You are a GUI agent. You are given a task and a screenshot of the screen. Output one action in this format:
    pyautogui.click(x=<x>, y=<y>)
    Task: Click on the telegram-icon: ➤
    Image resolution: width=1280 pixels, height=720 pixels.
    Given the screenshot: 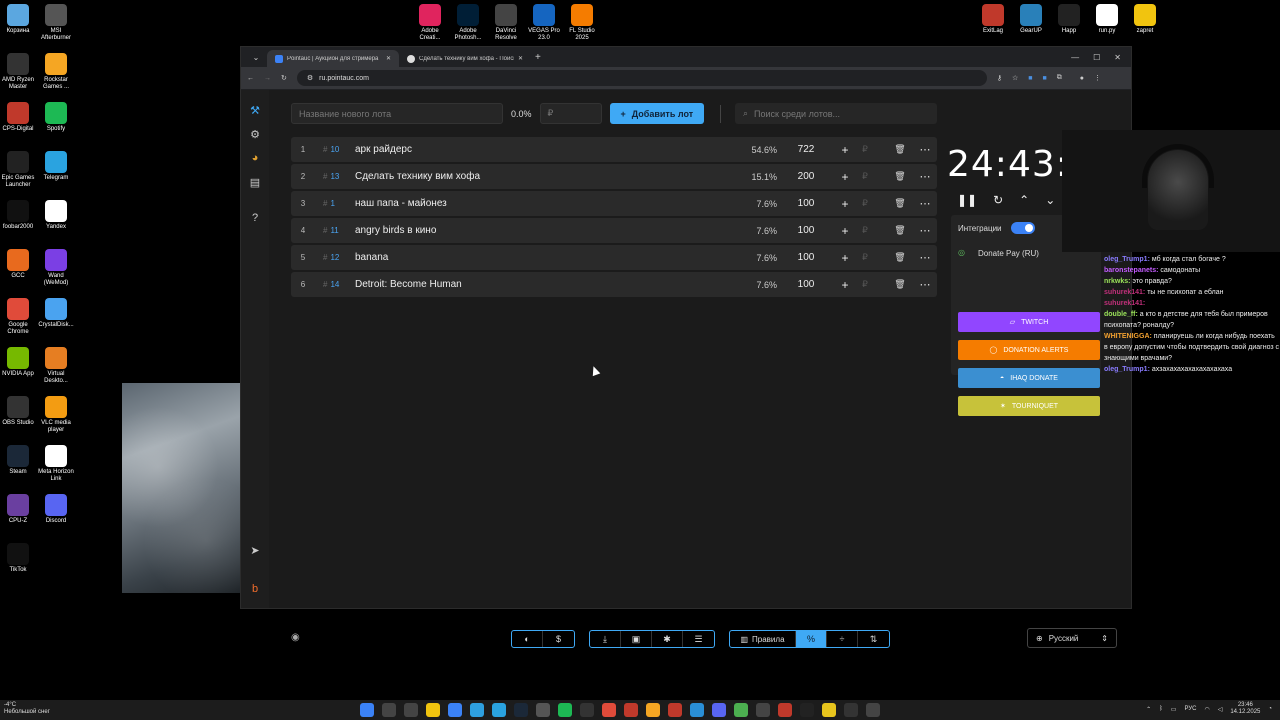 What is the action you would take?
    pyautogui.click(x=255, y=550)
    